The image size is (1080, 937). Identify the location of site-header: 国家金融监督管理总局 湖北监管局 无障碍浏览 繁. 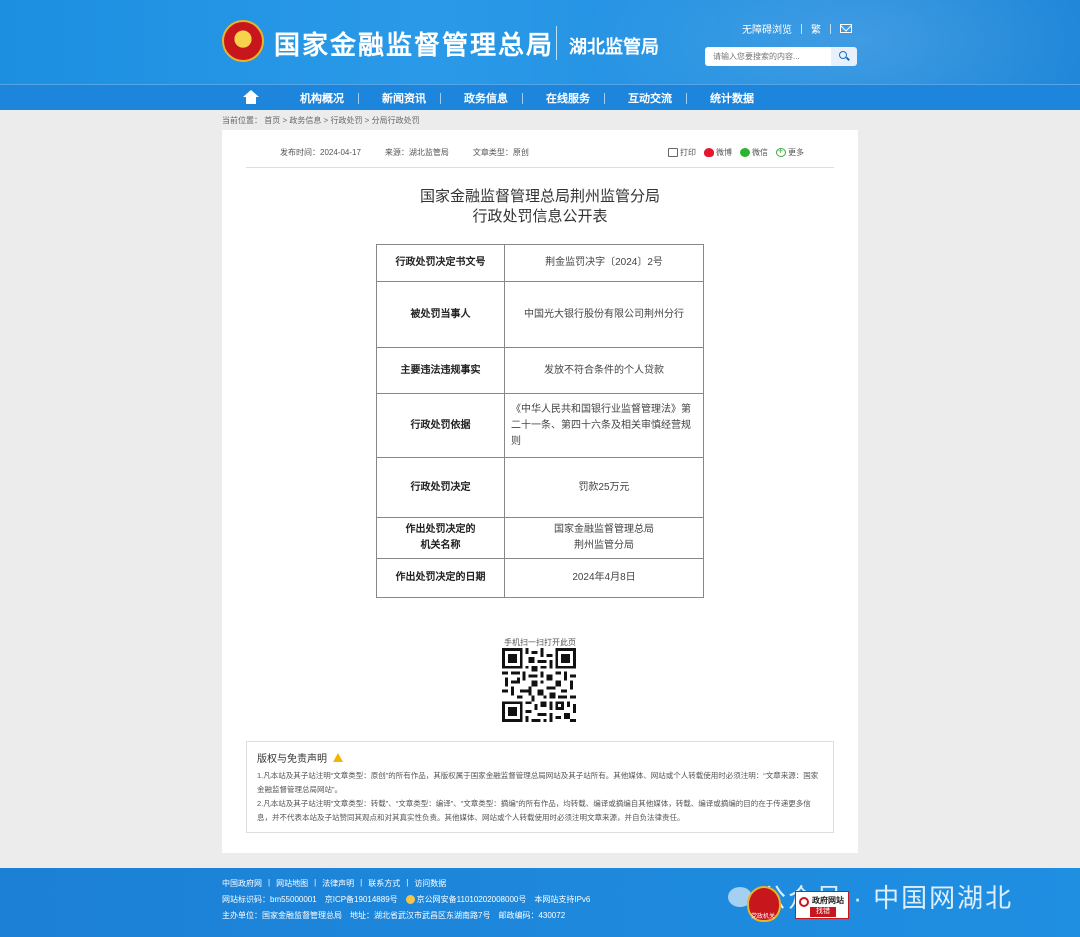
(540, 42).